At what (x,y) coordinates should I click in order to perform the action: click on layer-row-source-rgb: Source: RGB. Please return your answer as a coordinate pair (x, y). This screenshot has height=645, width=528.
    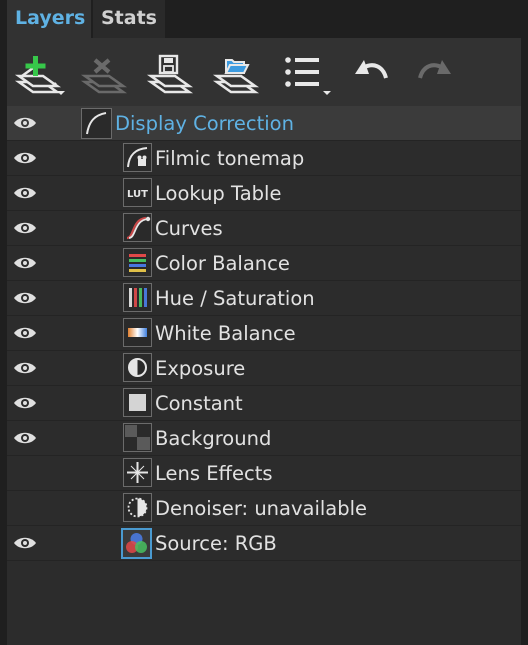
    Looking at the image, I should click on (264, 543).